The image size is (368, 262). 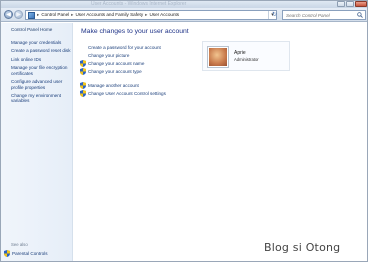 What do you see at coordinates (361, 4) in the screenshot?
I see `close-button` at bounding box center [361, 4].